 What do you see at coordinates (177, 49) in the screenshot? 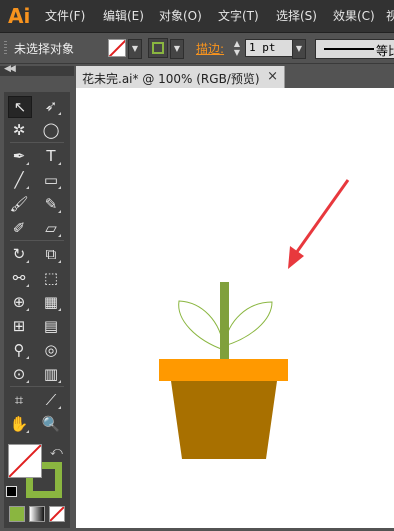
I see `stroke-dropdown-icon: ▼` at bounding box center [177, 49].